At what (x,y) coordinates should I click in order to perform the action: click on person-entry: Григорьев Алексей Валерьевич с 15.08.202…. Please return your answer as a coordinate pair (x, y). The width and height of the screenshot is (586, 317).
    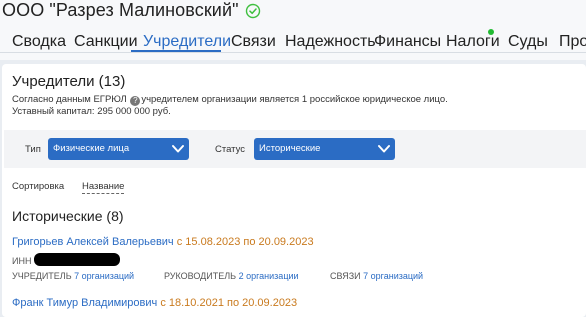
    Looking at the image, I should click on (163, 242).